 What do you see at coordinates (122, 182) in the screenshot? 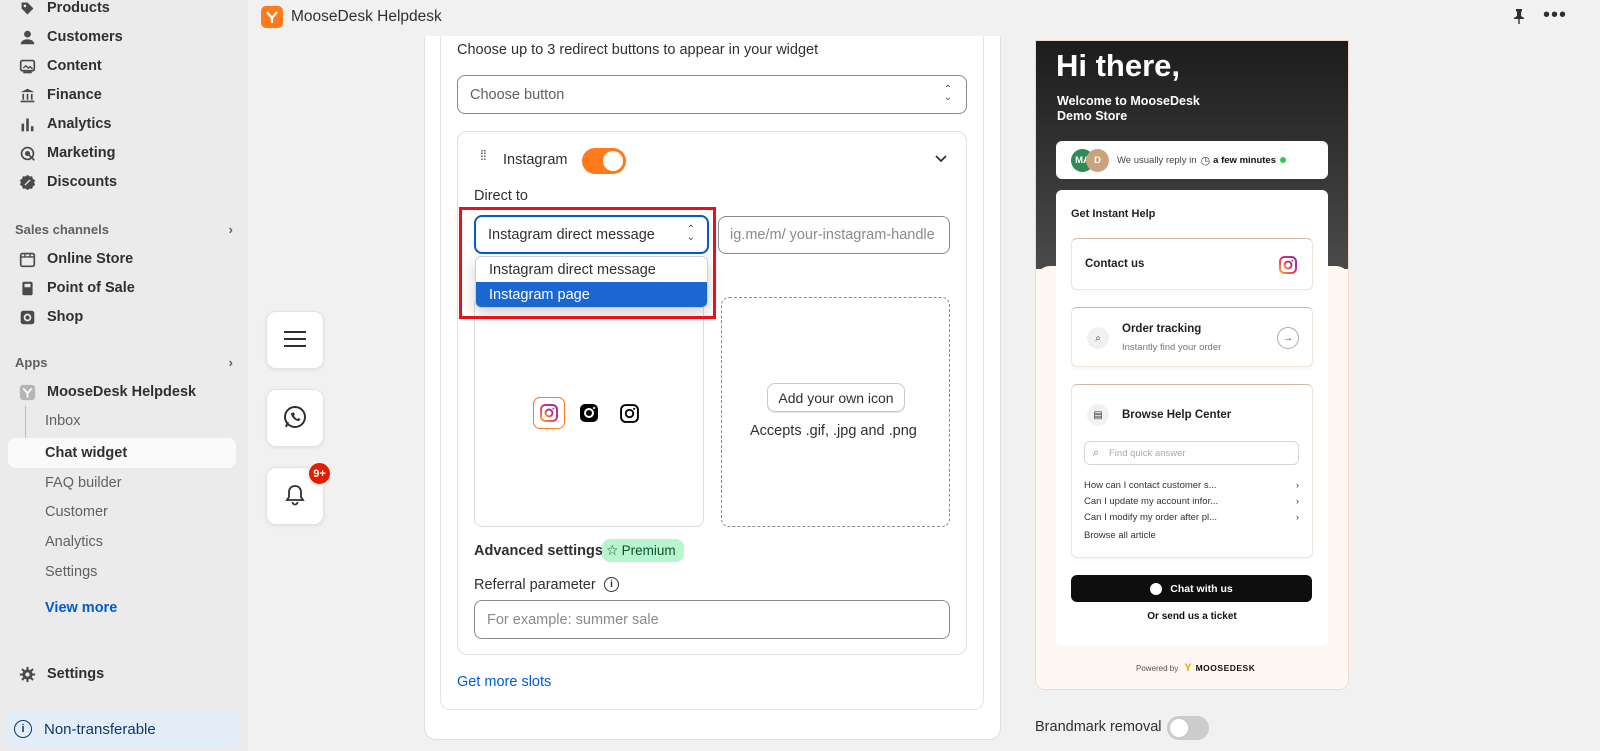
I see `sidebar-item-discounts: Discounts` at bounding box center [122, 182].